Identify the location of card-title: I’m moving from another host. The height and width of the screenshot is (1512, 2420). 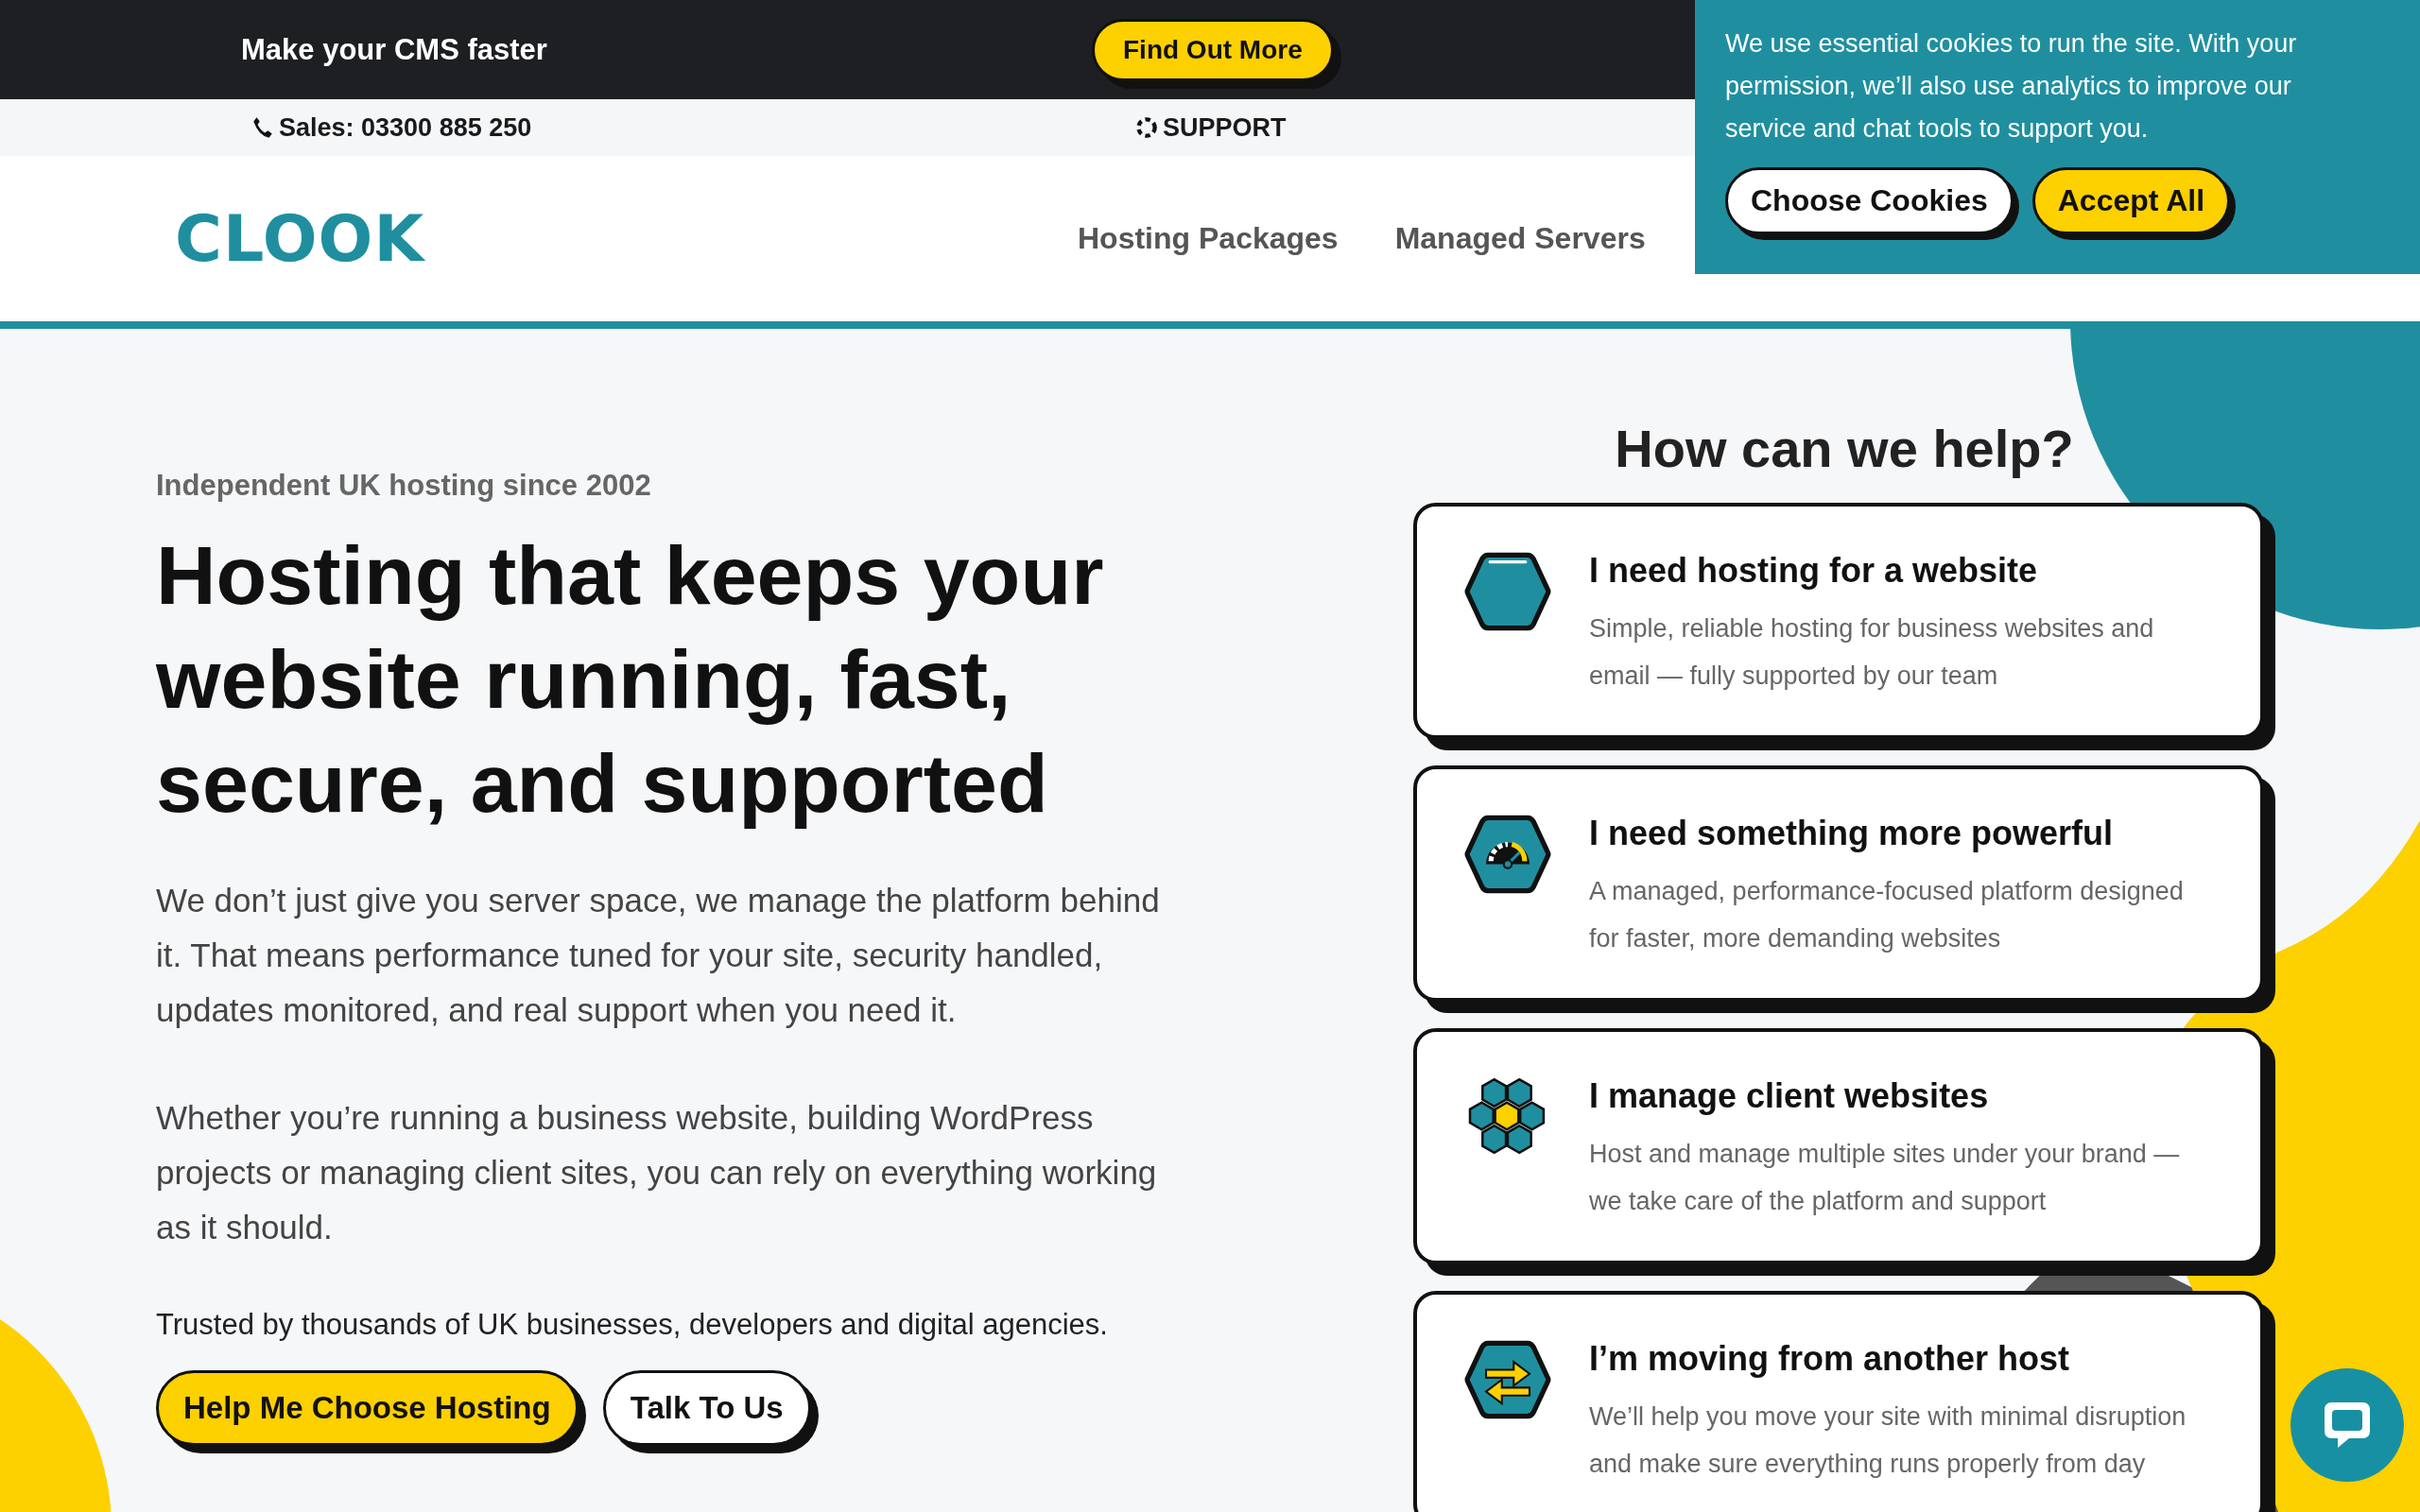
(1830, 1359).